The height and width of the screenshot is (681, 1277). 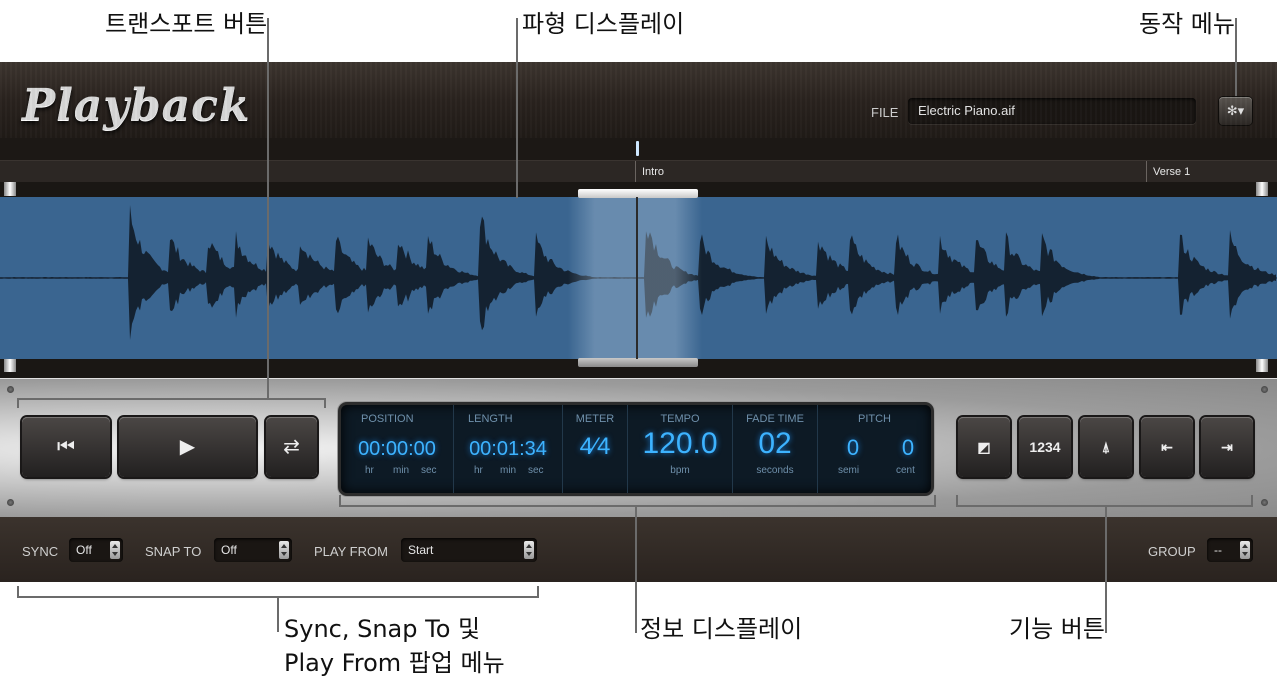 What do you see at coordinates (1252, 500) in the screenshot?
I see `bracket-function-right` at bounding box center [1252, 500].